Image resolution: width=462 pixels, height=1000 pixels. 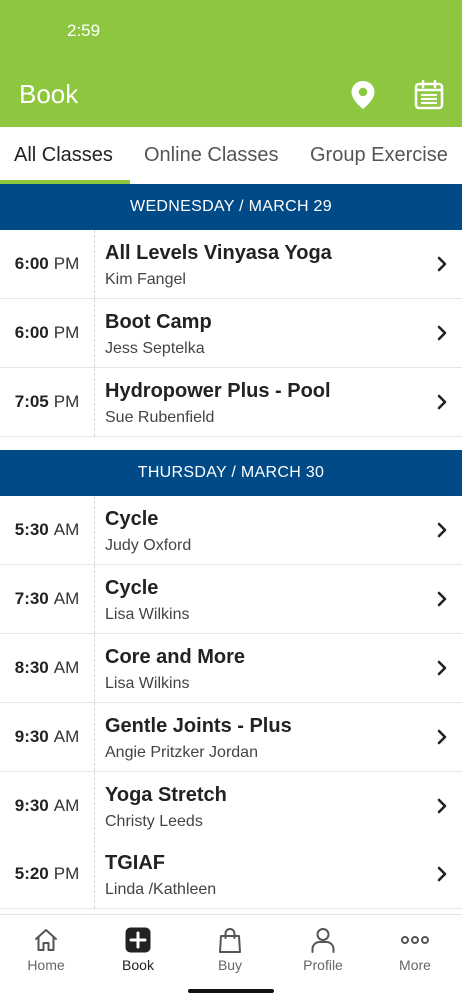 What do you see at coordinates (198, 726) in the screenshot?
I see `class-name: Gentle Joints - Plus` at bounding box center [198, 726].